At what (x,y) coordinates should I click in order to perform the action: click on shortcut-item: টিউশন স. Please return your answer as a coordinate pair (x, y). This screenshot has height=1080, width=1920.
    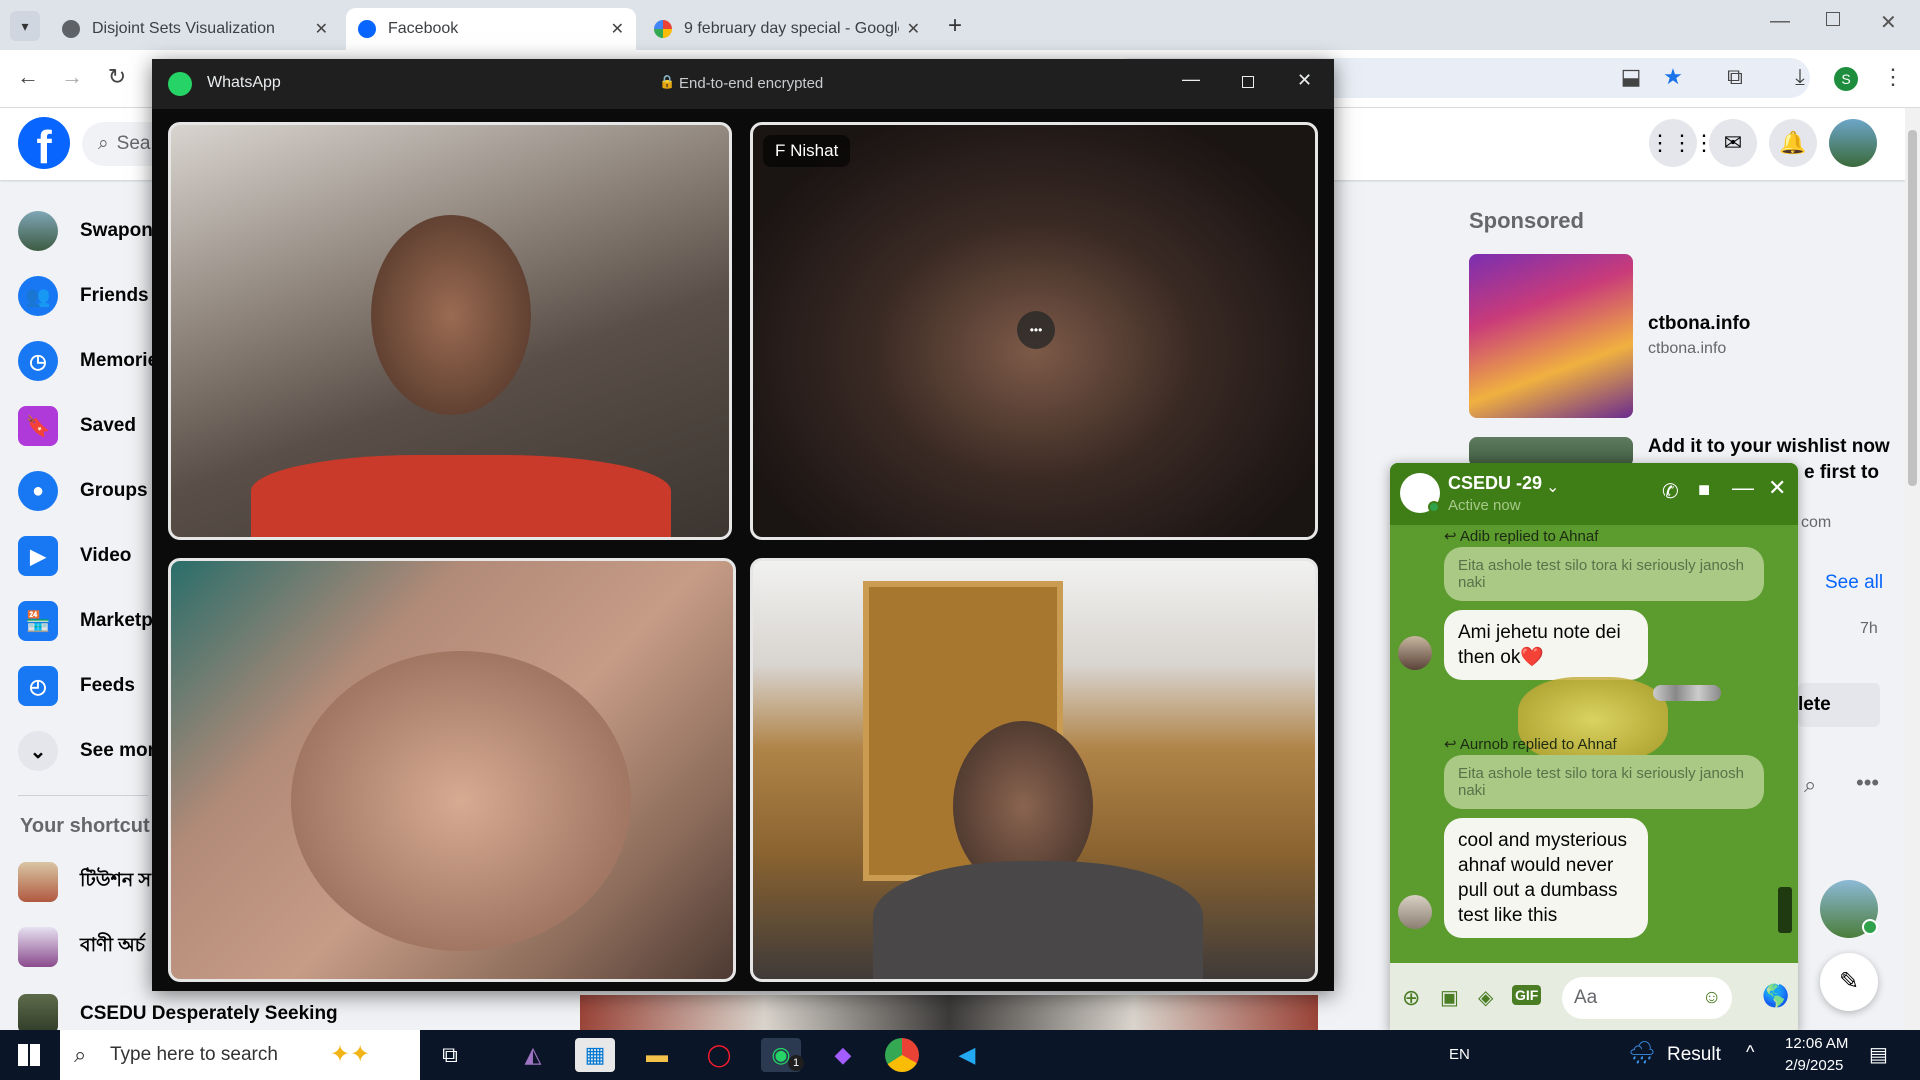
    Looking at the image, I should click on (84, 882).